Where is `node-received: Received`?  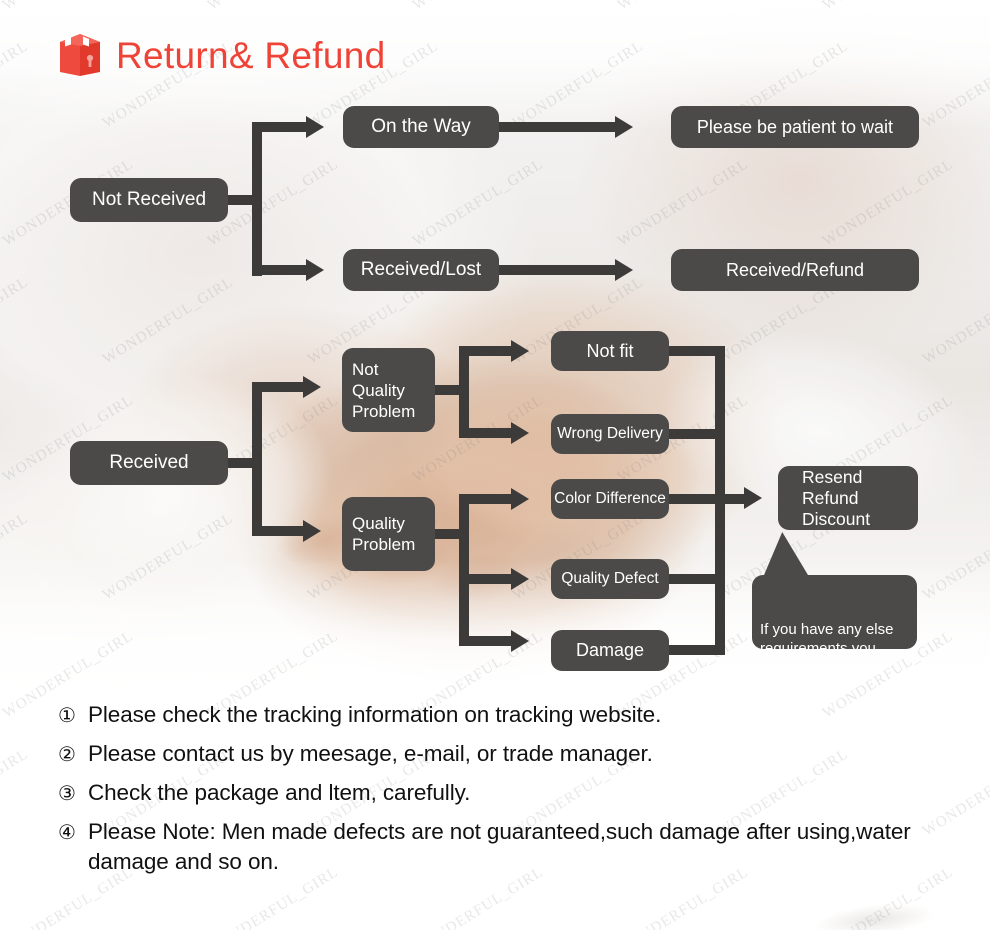 node-received: Received is located at coordinates (149, 463).